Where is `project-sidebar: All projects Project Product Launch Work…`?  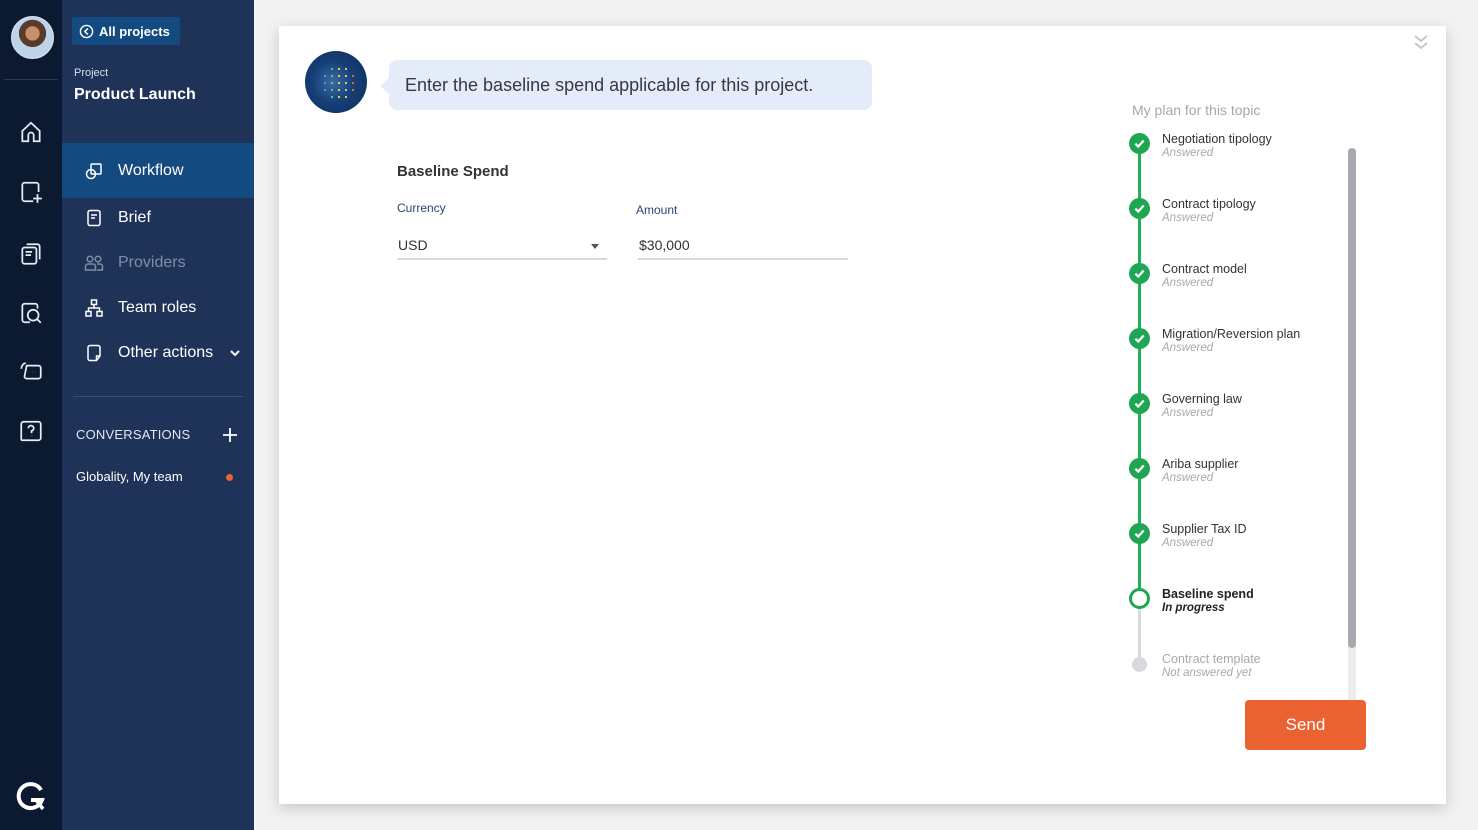 project-sidebar: All projects Project Product Launch Work… is located at coordinates (158, 415).